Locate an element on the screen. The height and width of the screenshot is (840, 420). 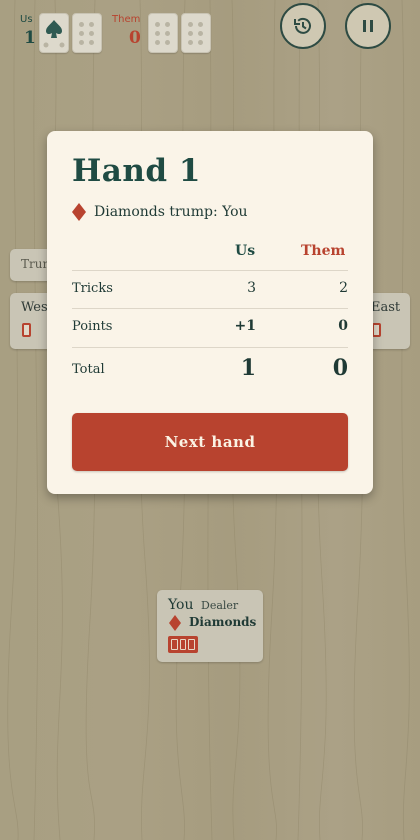
row-label-total: Total is located at coordinates (88, 369).